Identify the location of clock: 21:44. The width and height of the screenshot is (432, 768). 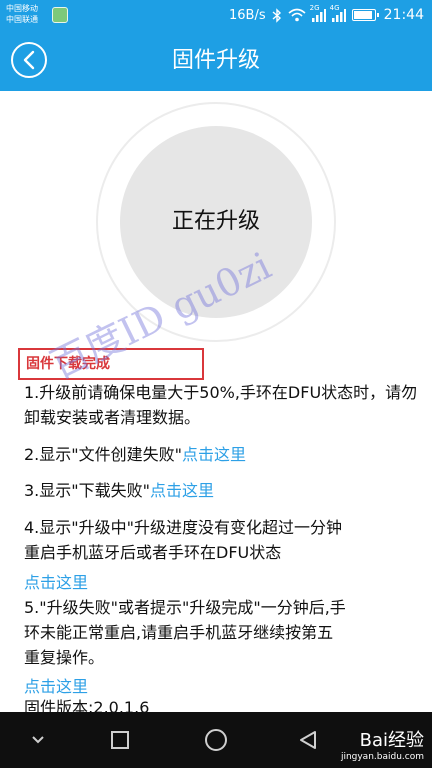
(403, 15).